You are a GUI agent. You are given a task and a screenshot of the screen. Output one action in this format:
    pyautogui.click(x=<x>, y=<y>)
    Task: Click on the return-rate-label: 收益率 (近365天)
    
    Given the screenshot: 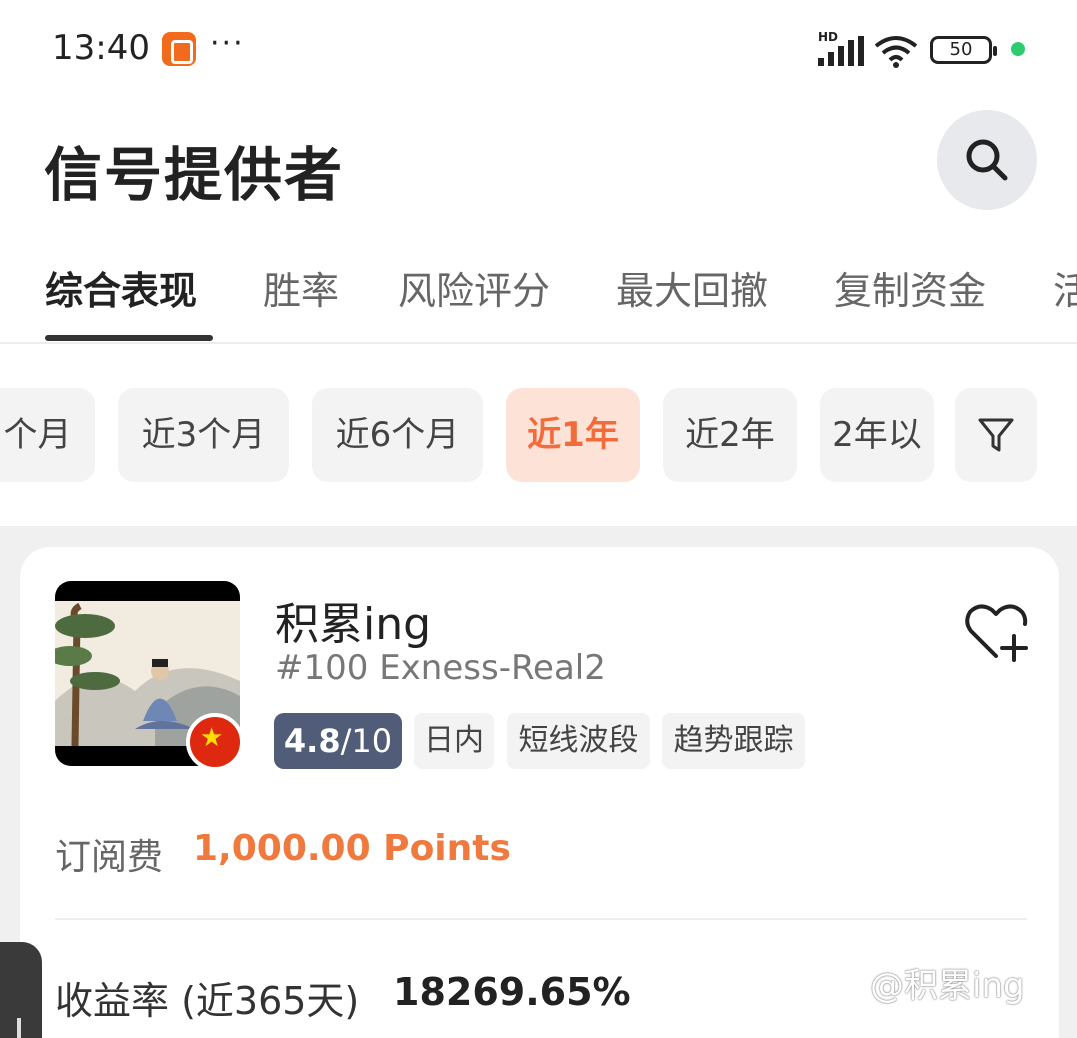 What is the action you would take?
    pyautogui.click(x=207, y=1001)
    